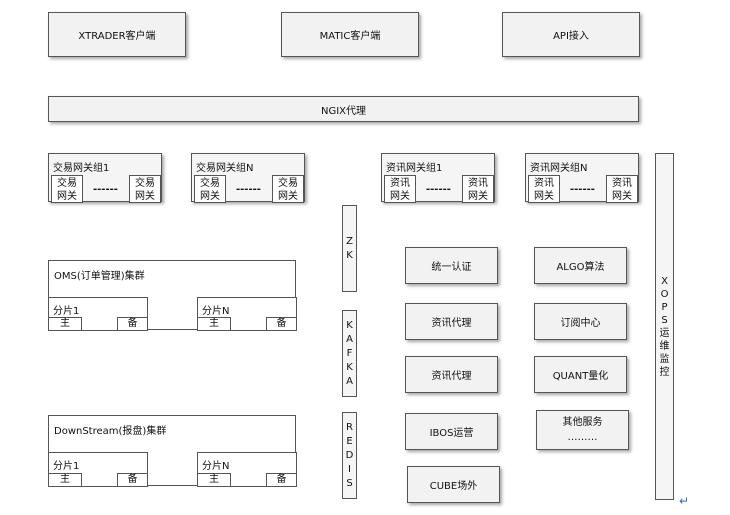  What do you see at coordinates (664, 294) in the screenshot?
I see `vertical-char: O` at bounding box center [664, 294].